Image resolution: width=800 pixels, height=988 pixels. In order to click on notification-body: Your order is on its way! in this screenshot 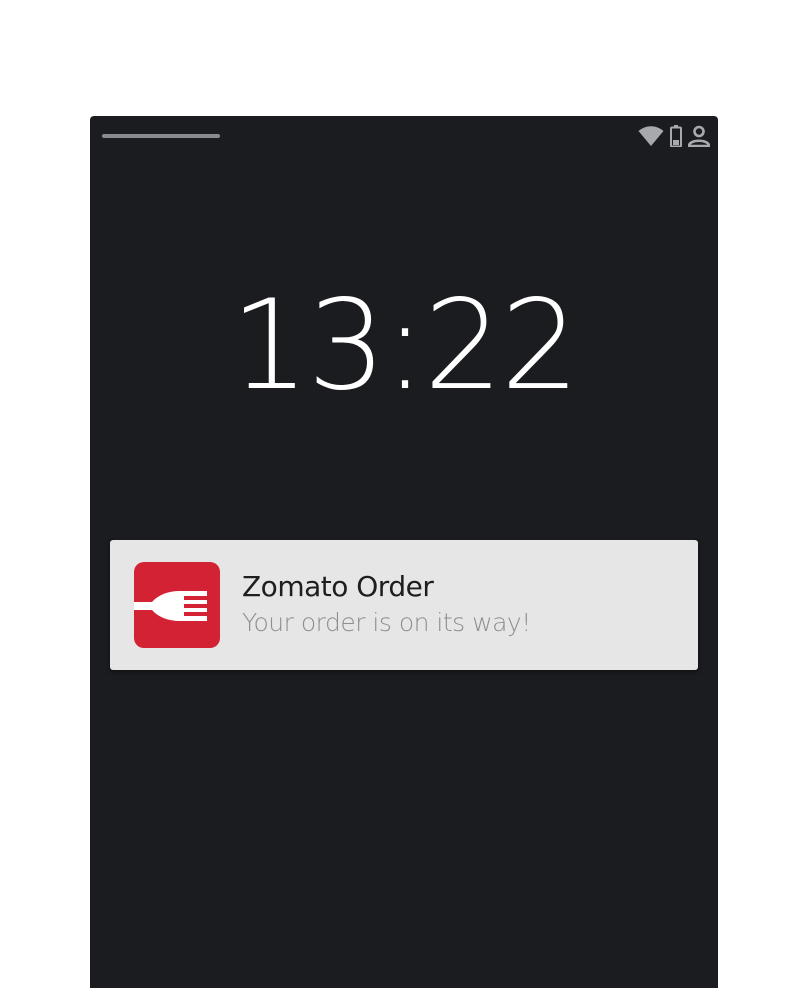, I will do `click(386, 622)`.